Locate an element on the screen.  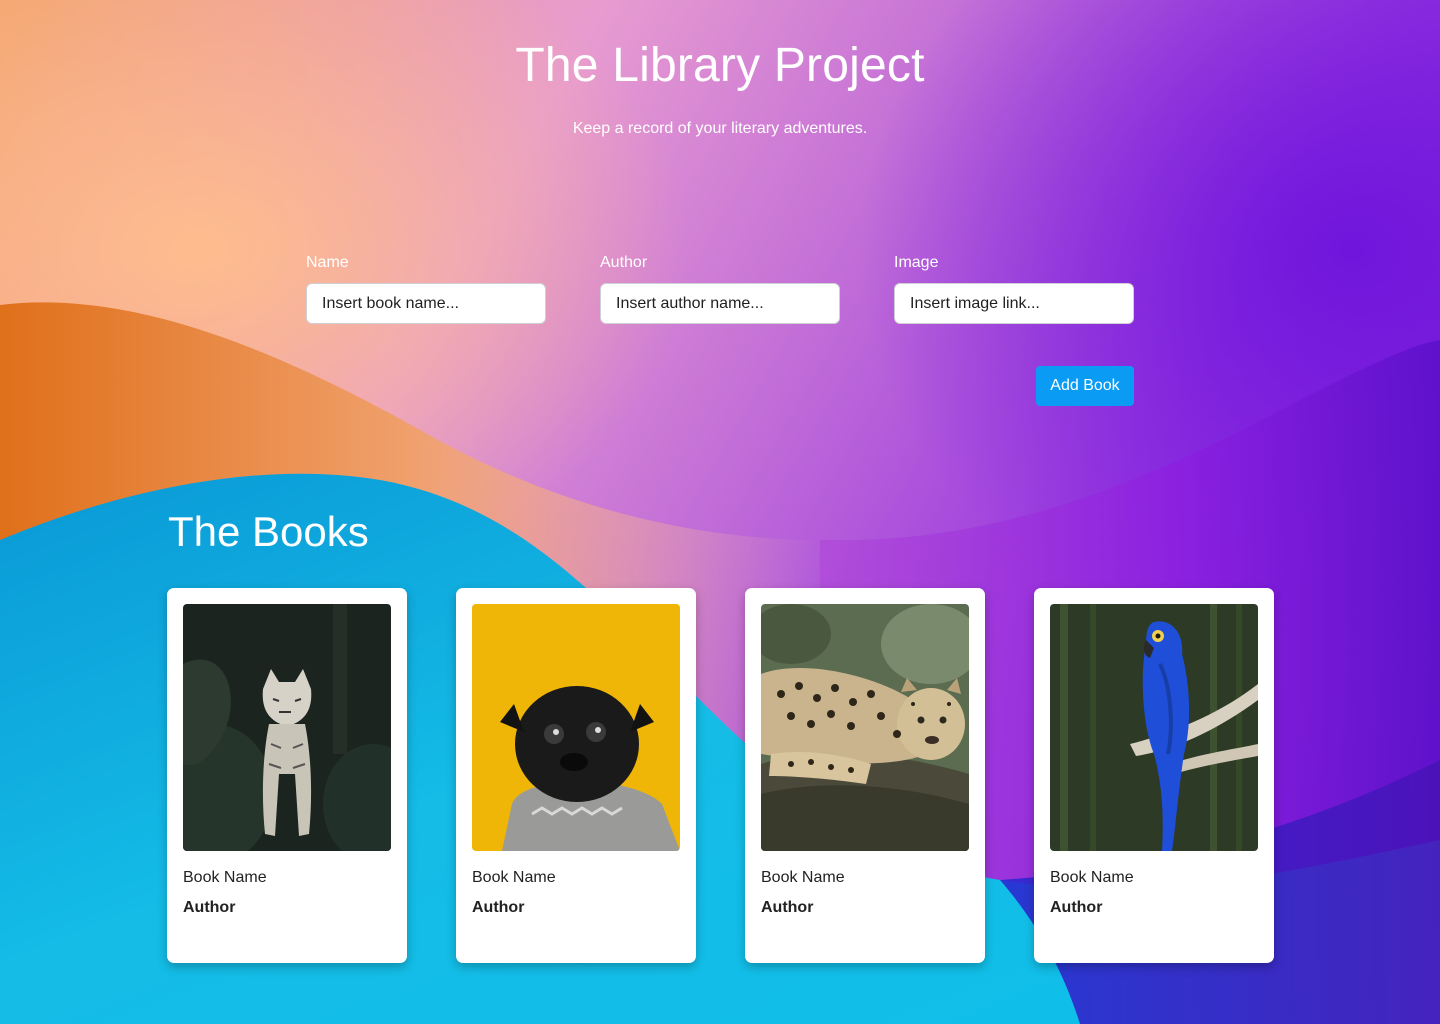
white-tiger-photo is located at coordinates (287, 727).